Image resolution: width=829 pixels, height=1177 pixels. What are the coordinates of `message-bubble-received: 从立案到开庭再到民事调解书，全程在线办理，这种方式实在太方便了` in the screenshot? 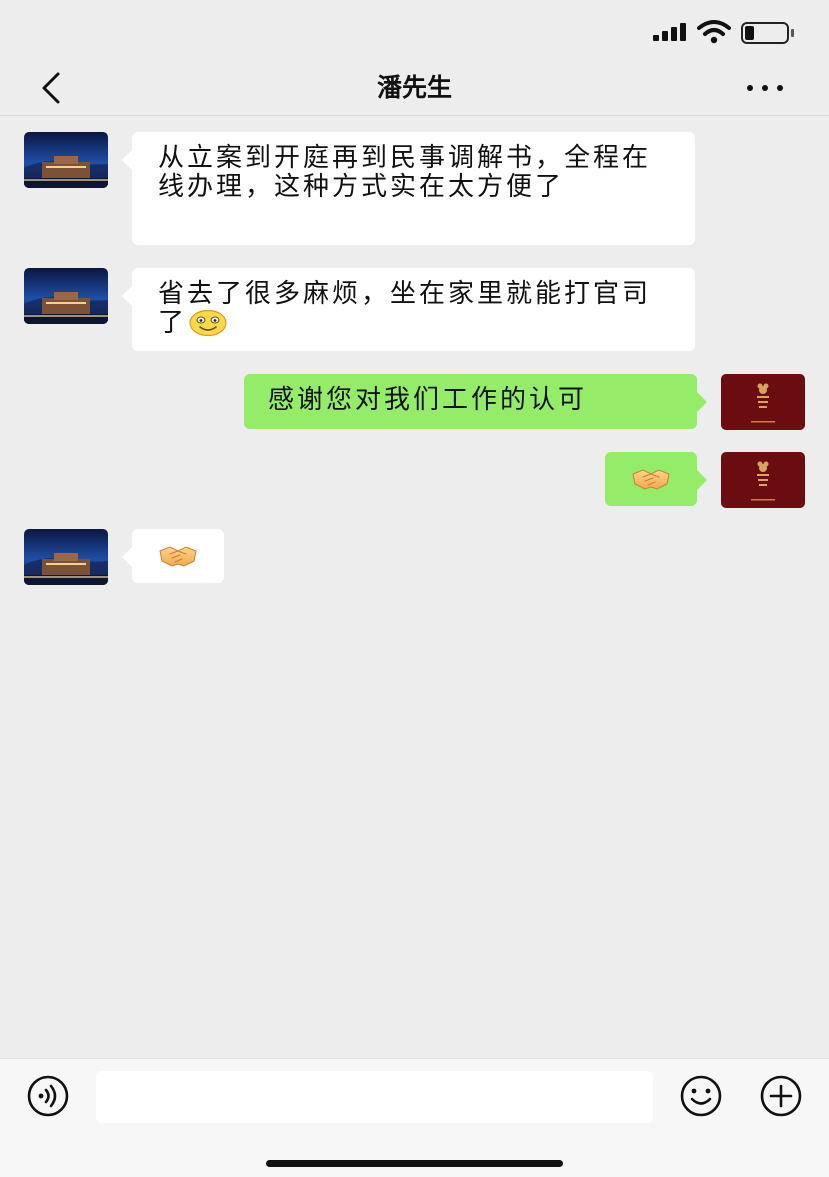 It's located at (408, 188).